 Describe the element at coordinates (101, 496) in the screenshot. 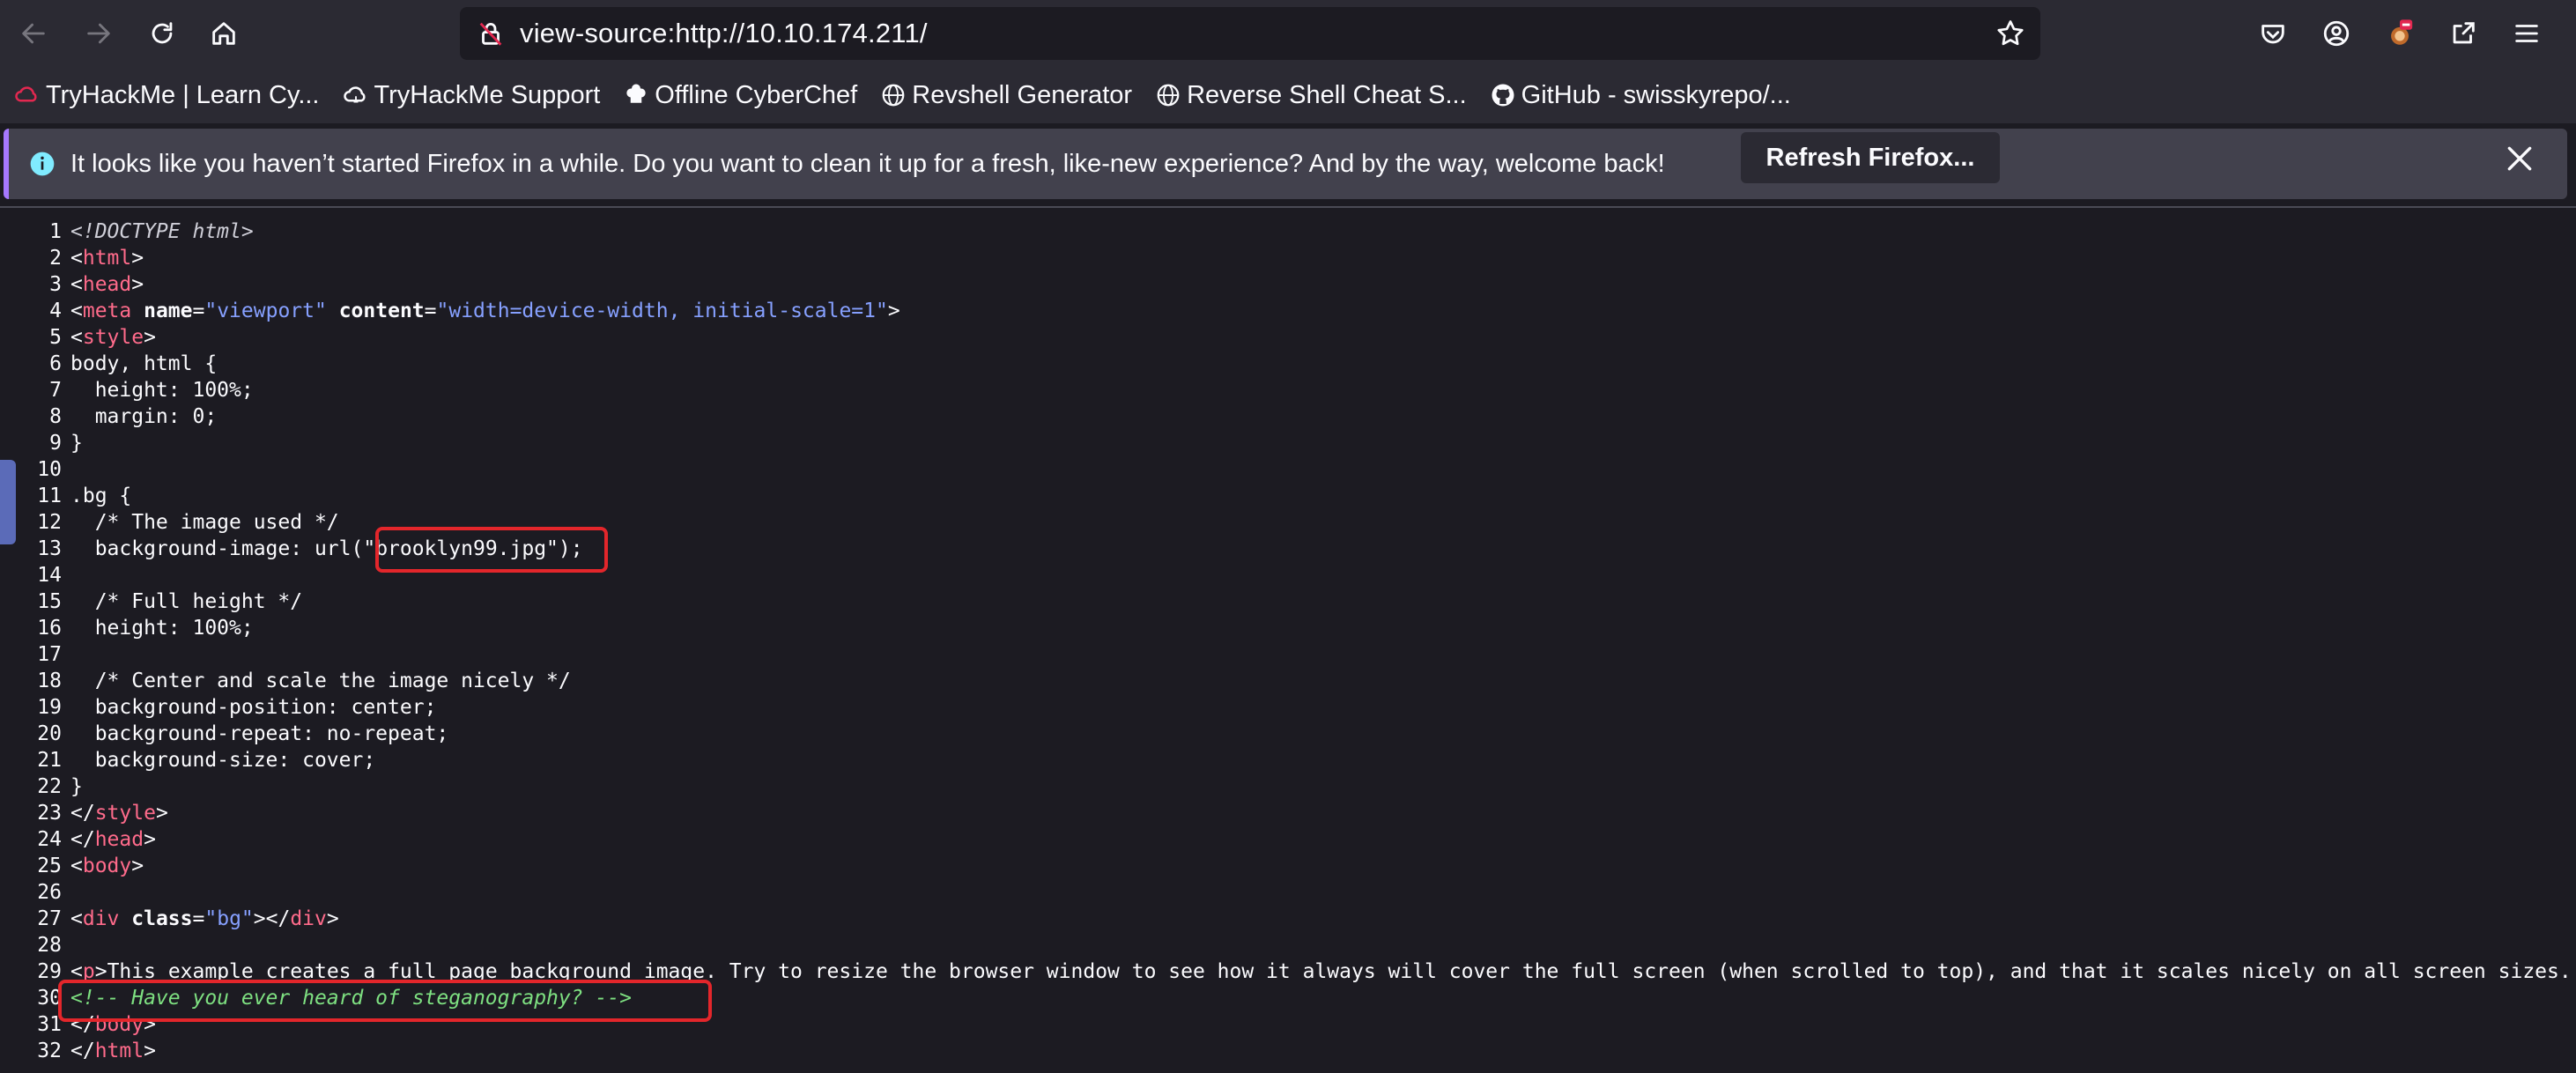

I see `code-text: .bg {` at that location.